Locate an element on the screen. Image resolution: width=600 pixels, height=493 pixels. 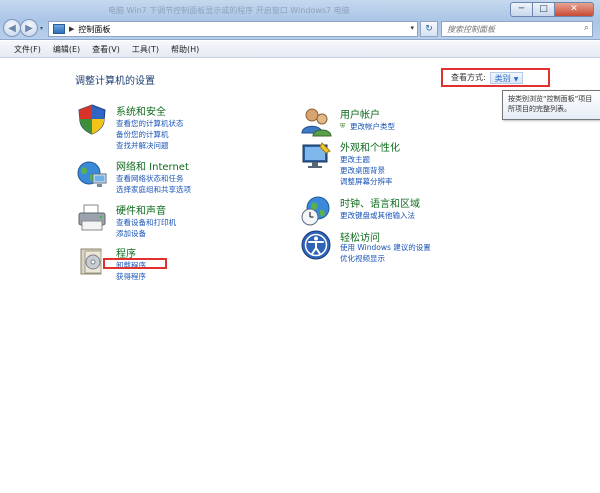
forward-arrow-icon: ▶ is located at coordinates (29, 28).